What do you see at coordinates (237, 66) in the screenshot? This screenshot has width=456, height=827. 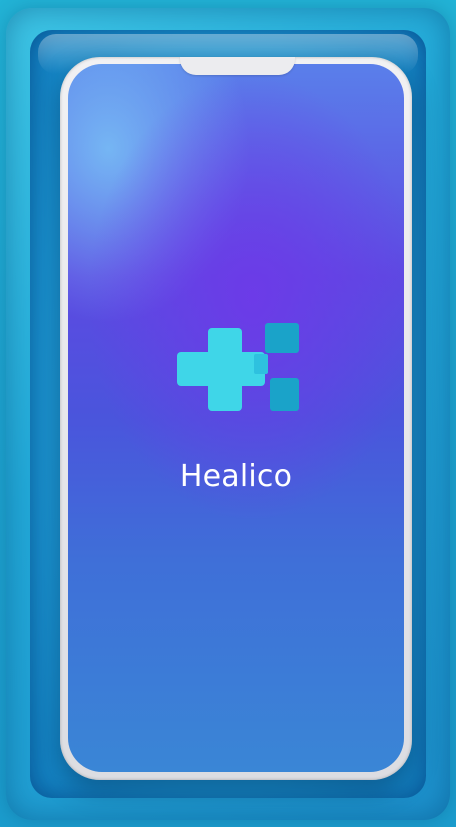 I see `phone-notch` at bounding box center [237, 66].